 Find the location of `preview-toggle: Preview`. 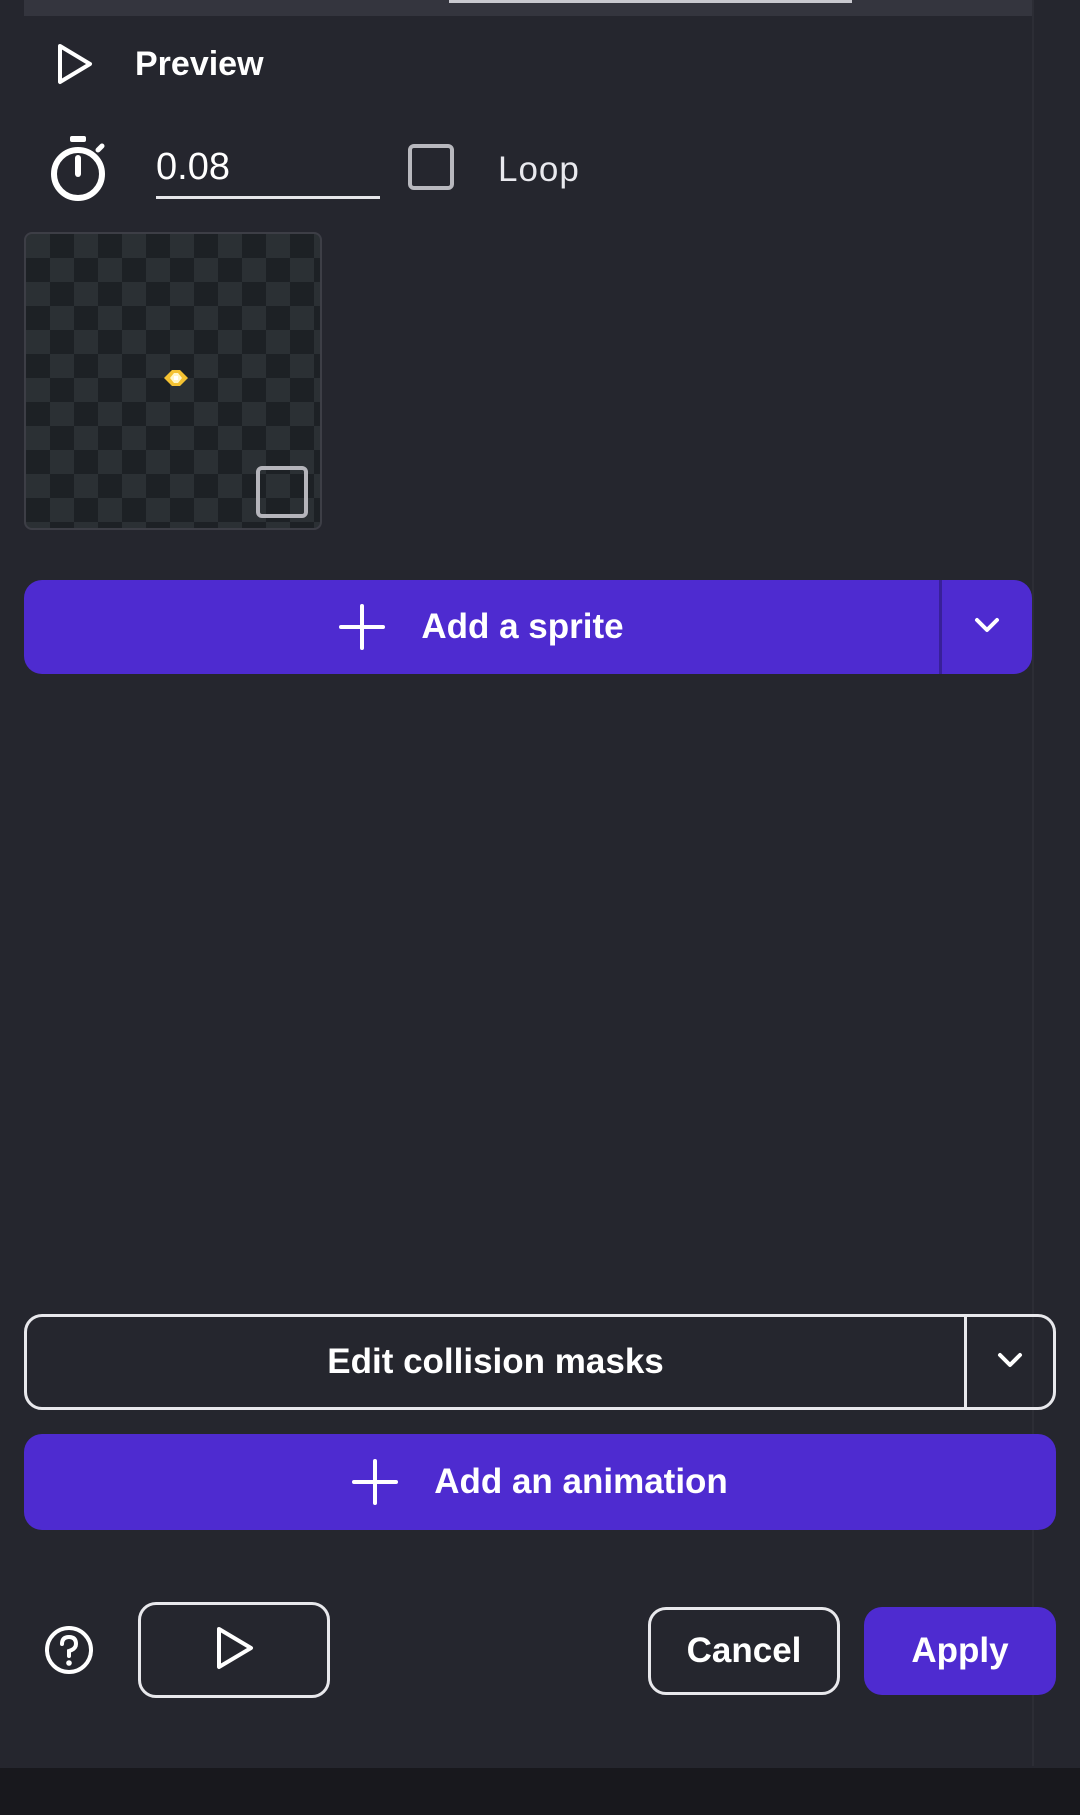

preview-toggle: Preview is located at coordinates (157, 64).